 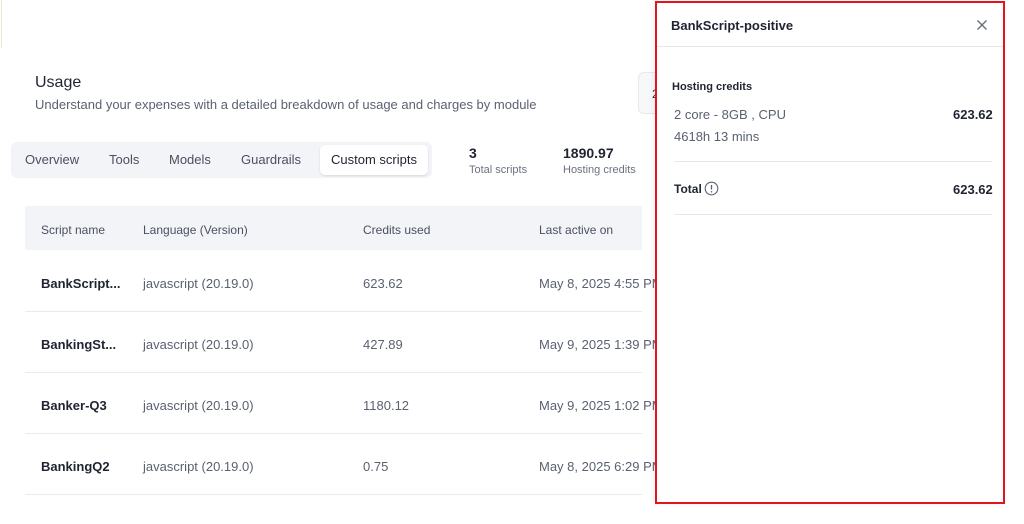 What do you see at coordinates (473, 153) in the screenshot?
I see `total-scripts-value: 3` at bounding box center [473, 153].